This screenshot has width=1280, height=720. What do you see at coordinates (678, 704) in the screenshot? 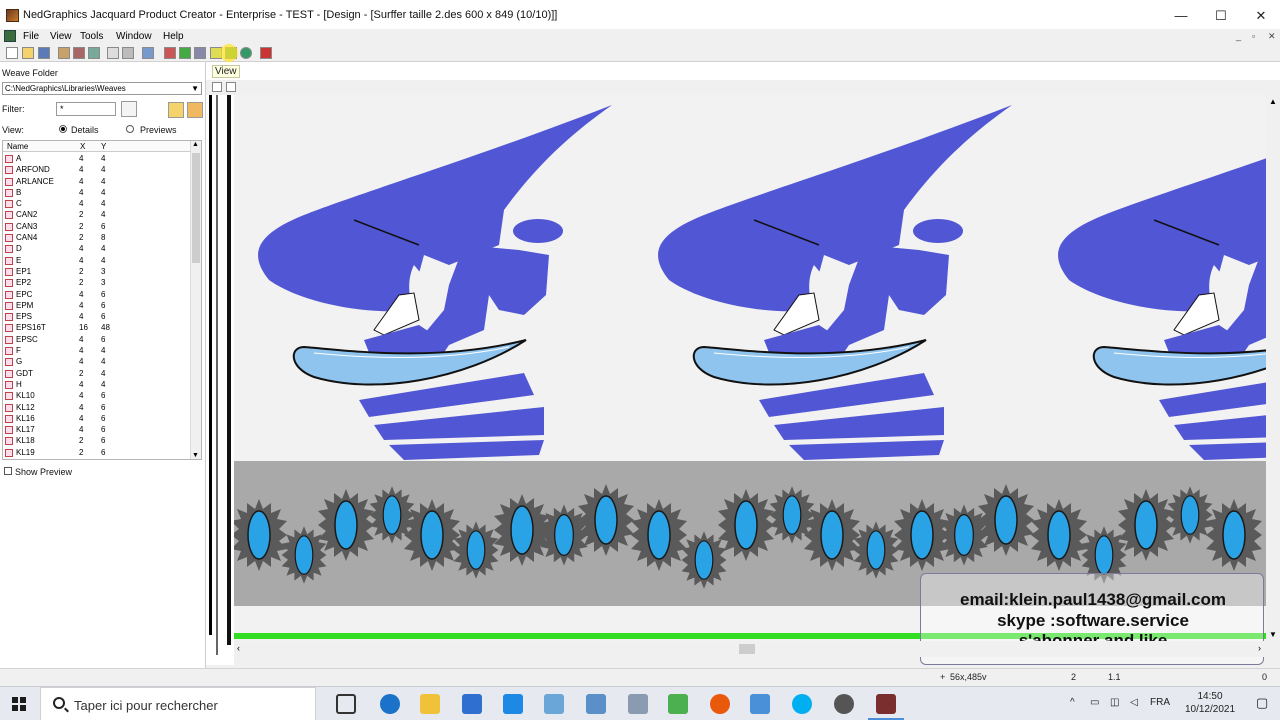
I see `calculator-icon` at bounding box center [678, 704].